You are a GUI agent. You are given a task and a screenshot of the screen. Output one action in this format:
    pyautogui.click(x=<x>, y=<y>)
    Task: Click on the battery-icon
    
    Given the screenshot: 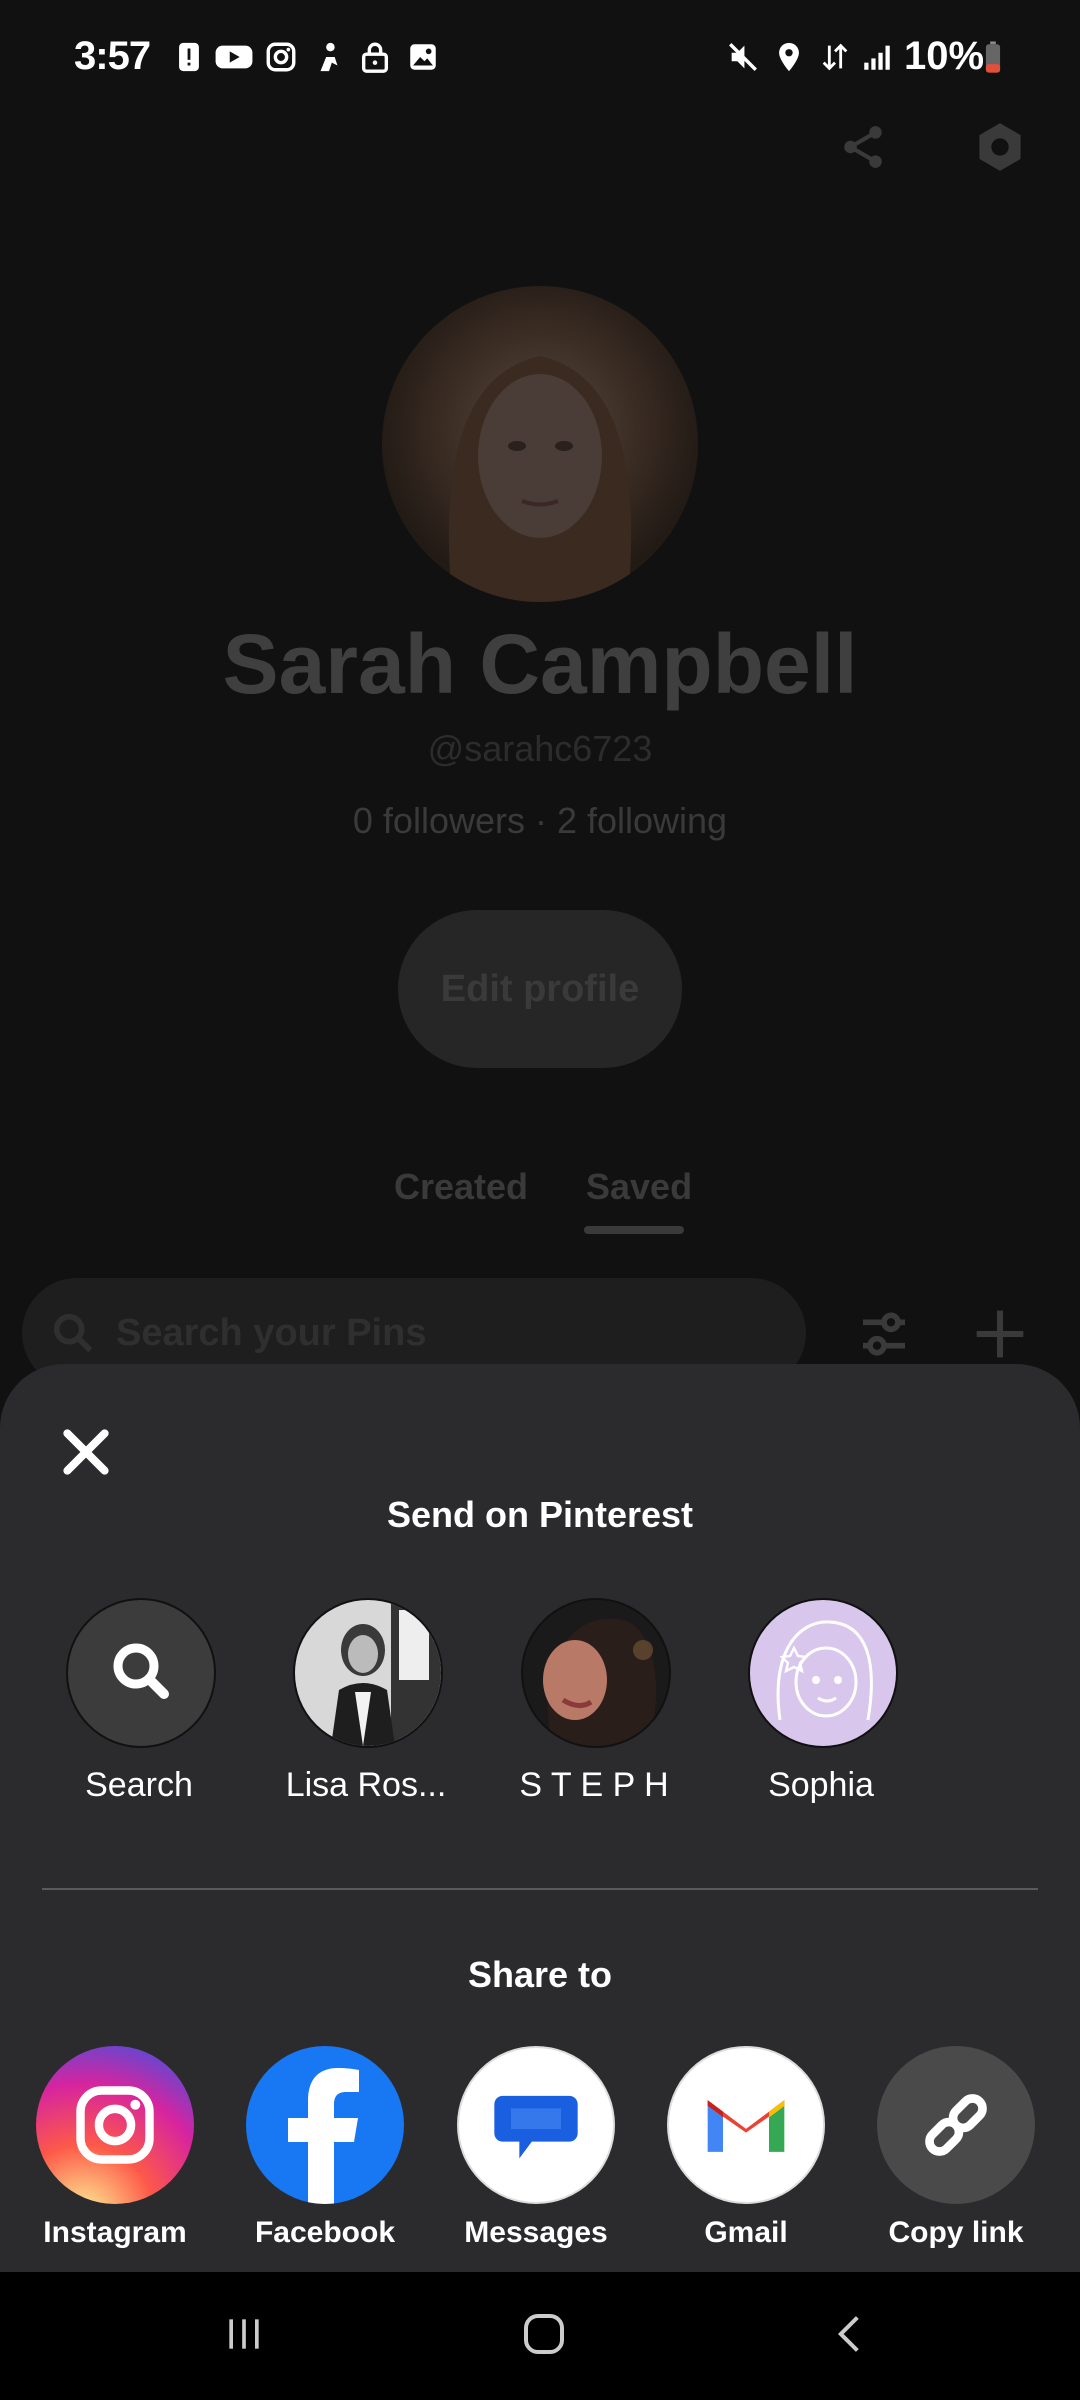 What is the action you would take?
    pyautogui.click(x=993, y=57)
    